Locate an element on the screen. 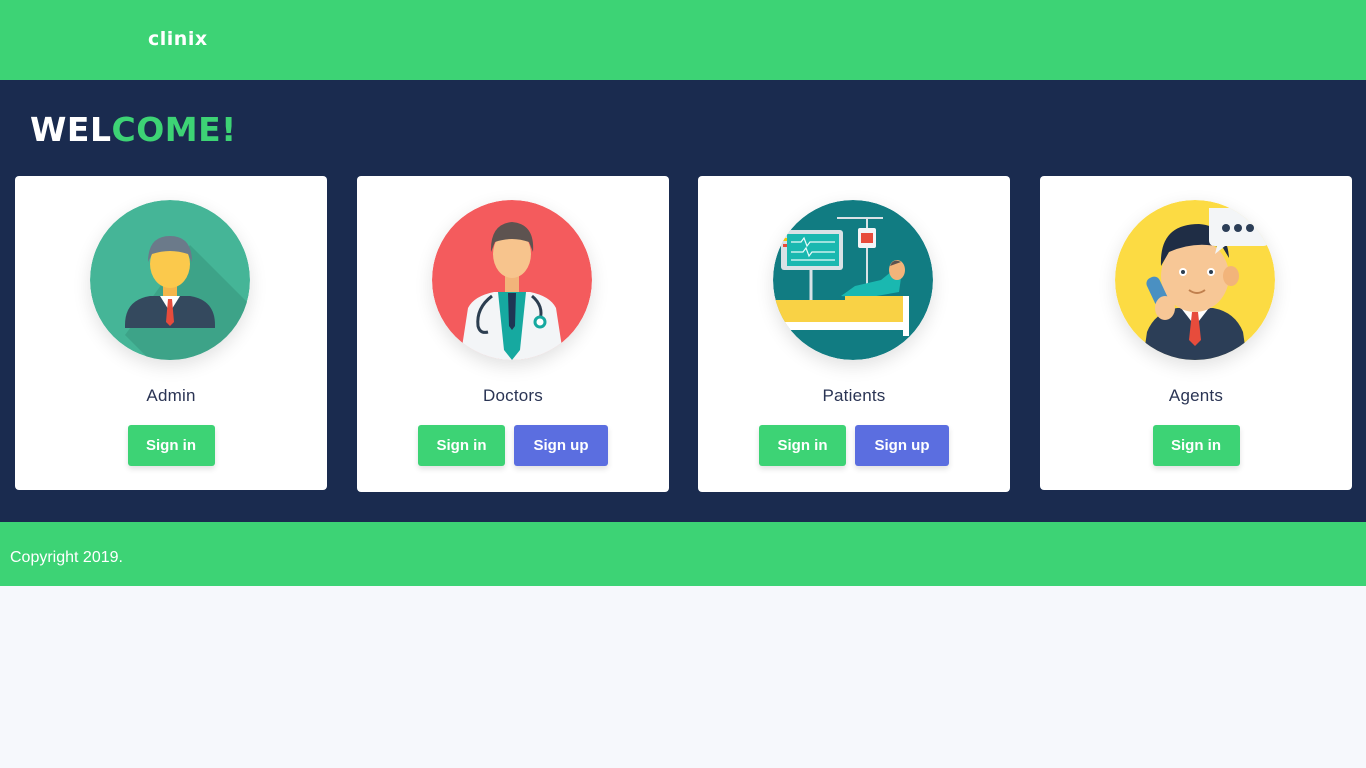 The height and width of the screenshot is (768, 1366). agents-actions: Sign in is located at coordinates (1196, 445).